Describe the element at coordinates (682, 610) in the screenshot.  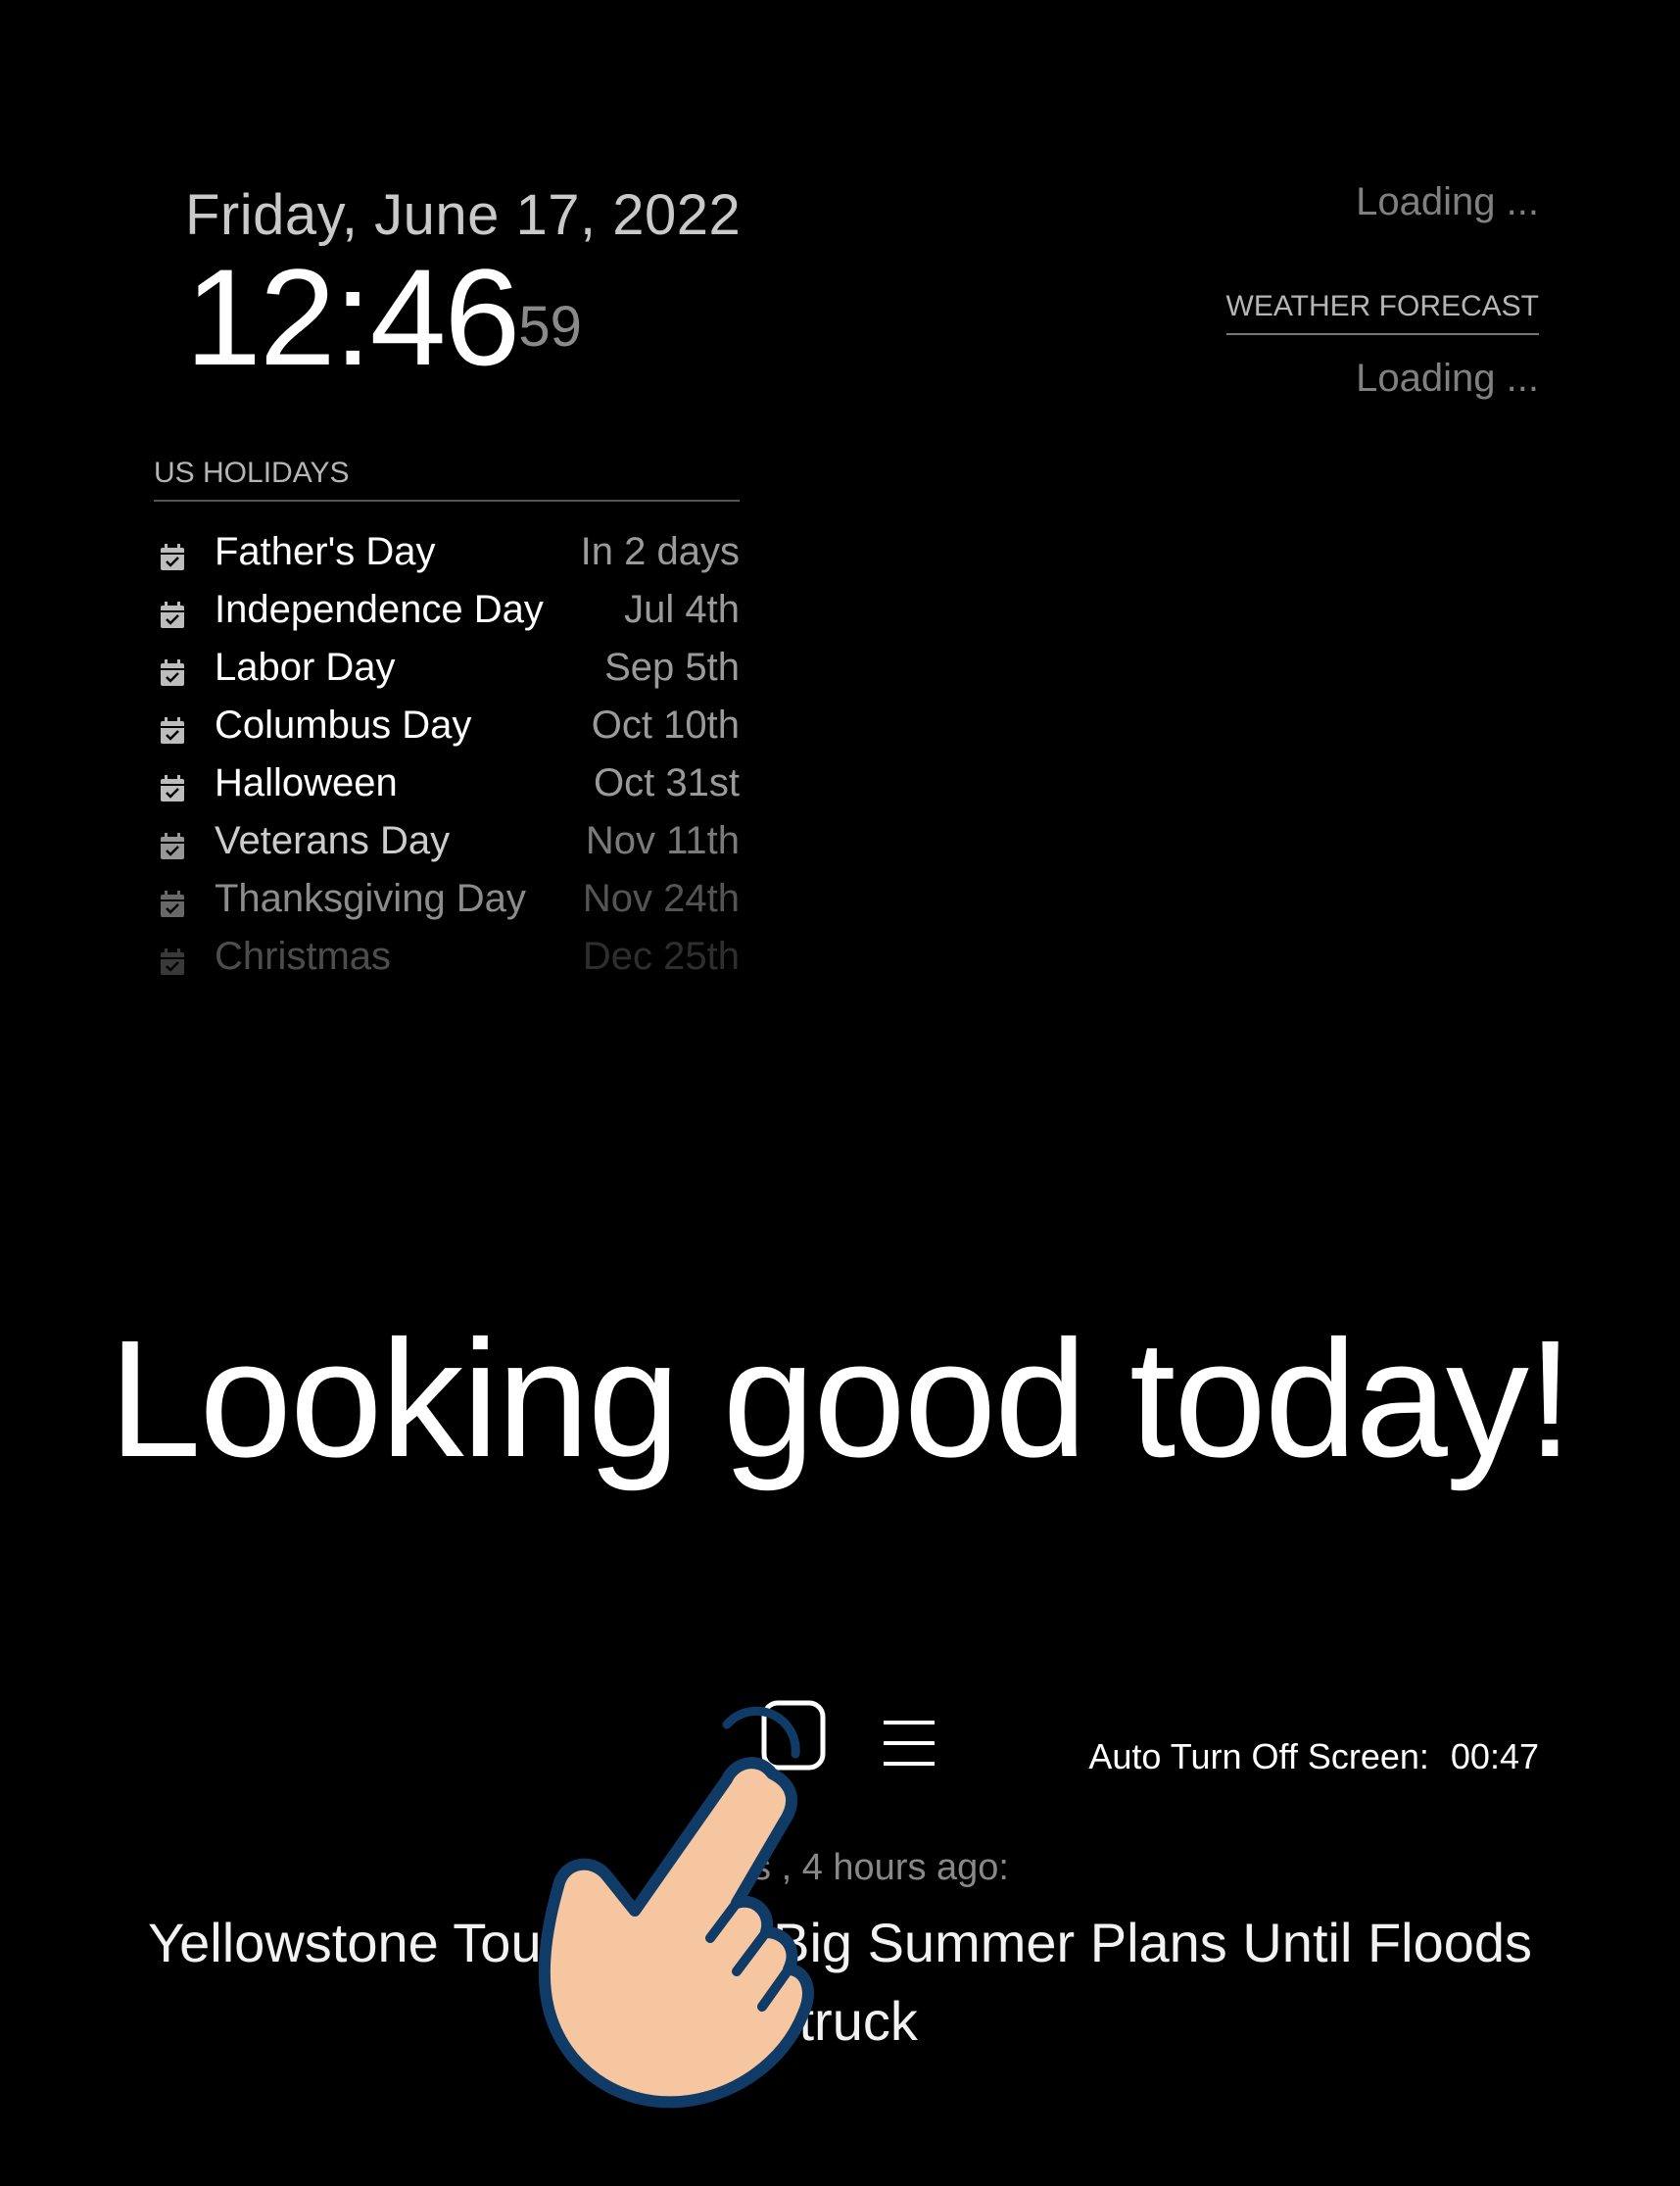
I see `holiday-date: Jul 4th` at that location.